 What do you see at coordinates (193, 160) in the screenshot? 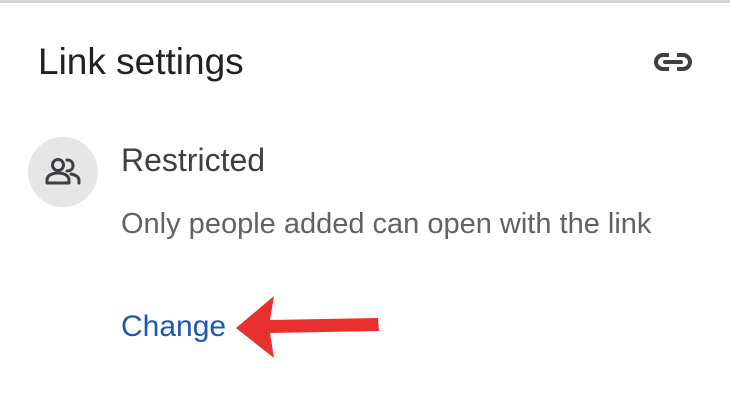
I see `access-level-title: Restricted` at bounding box center [193, 160].